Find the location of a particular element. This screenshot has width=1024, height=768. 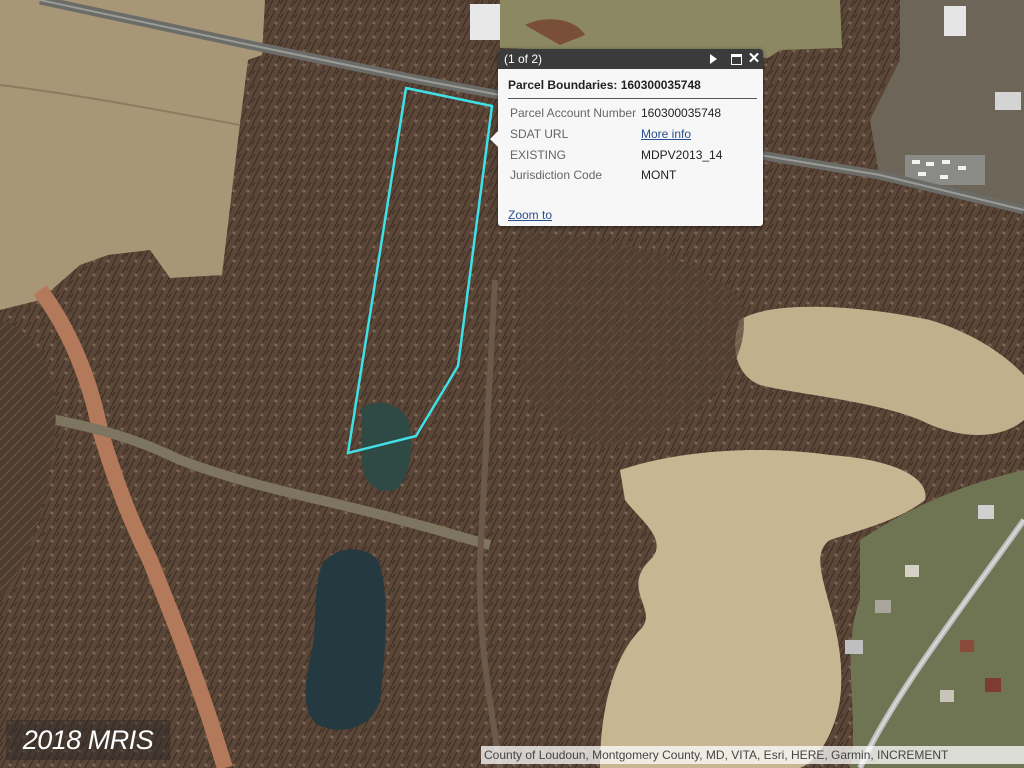

popup-title: Parcel Boundaries: 160300035748 is located at coordinates (604, 85).